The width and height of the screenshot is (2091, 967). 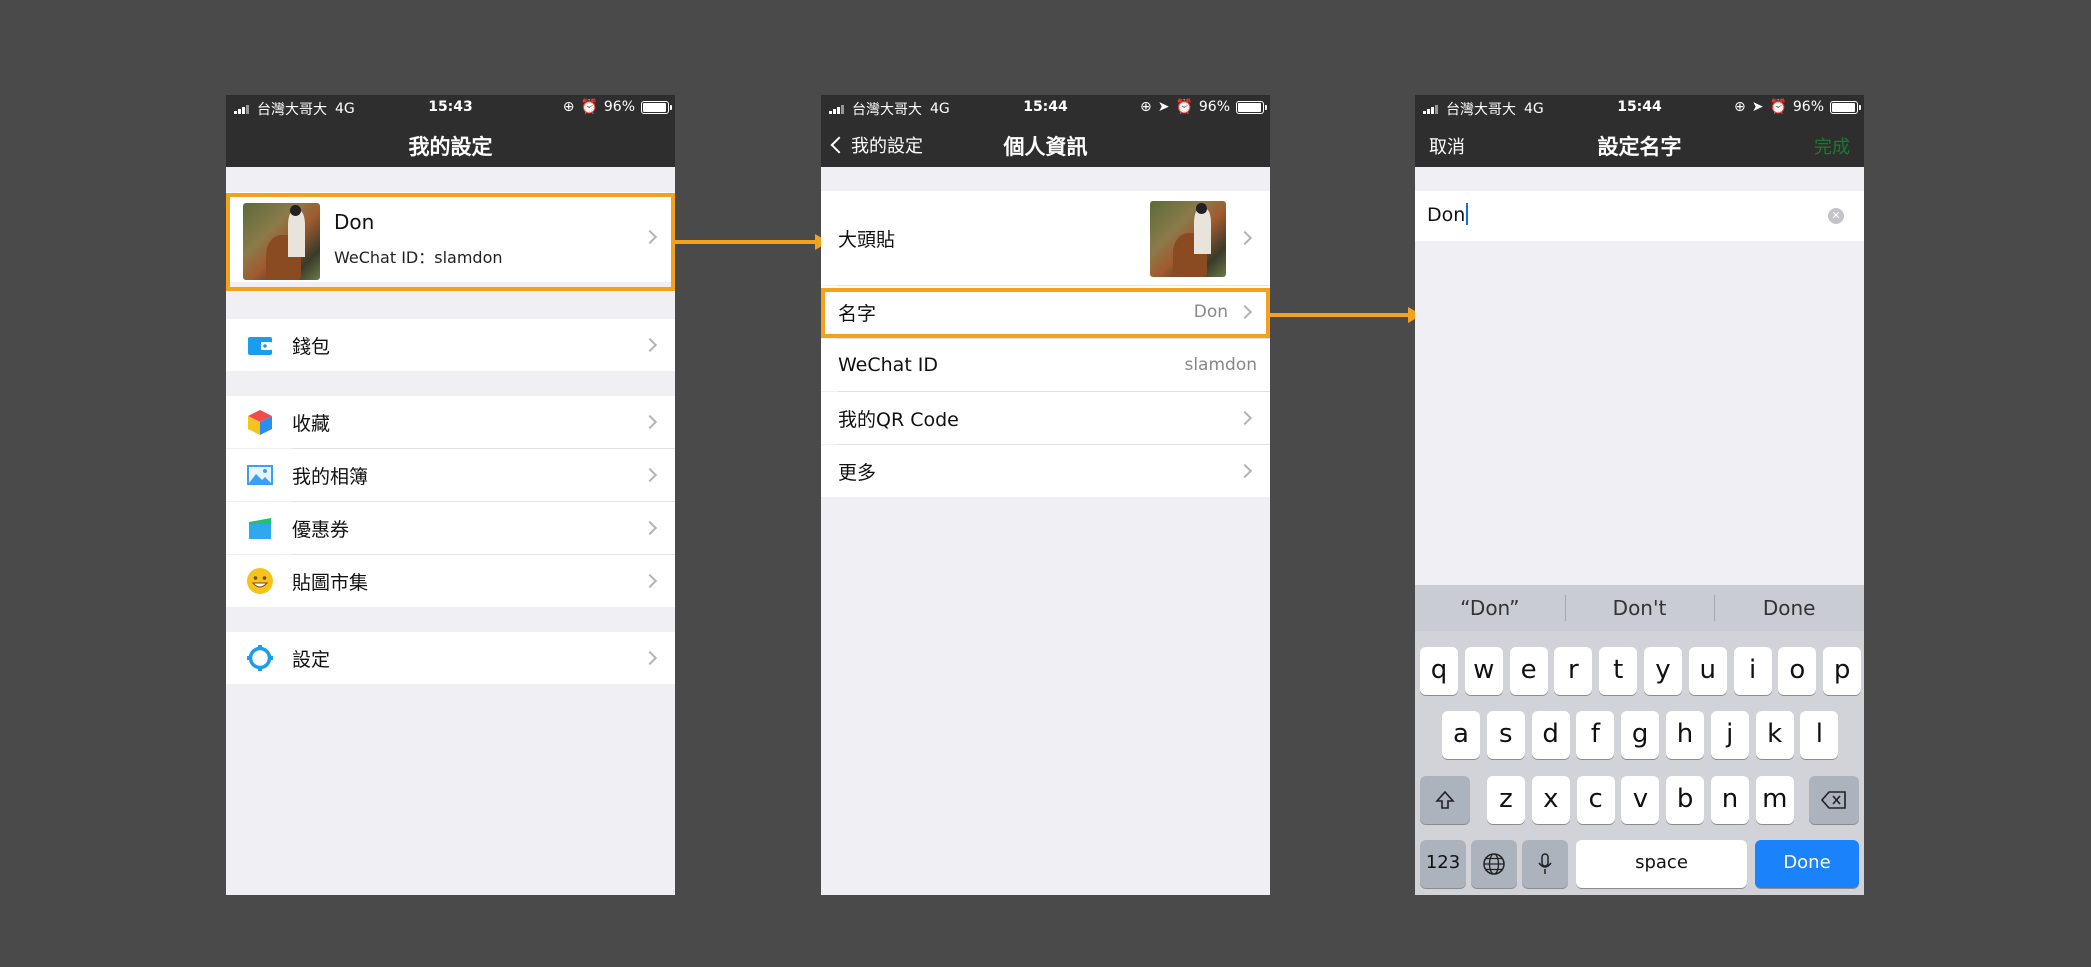 I want to click on key-letter: n, so click(x=1730, y=800).